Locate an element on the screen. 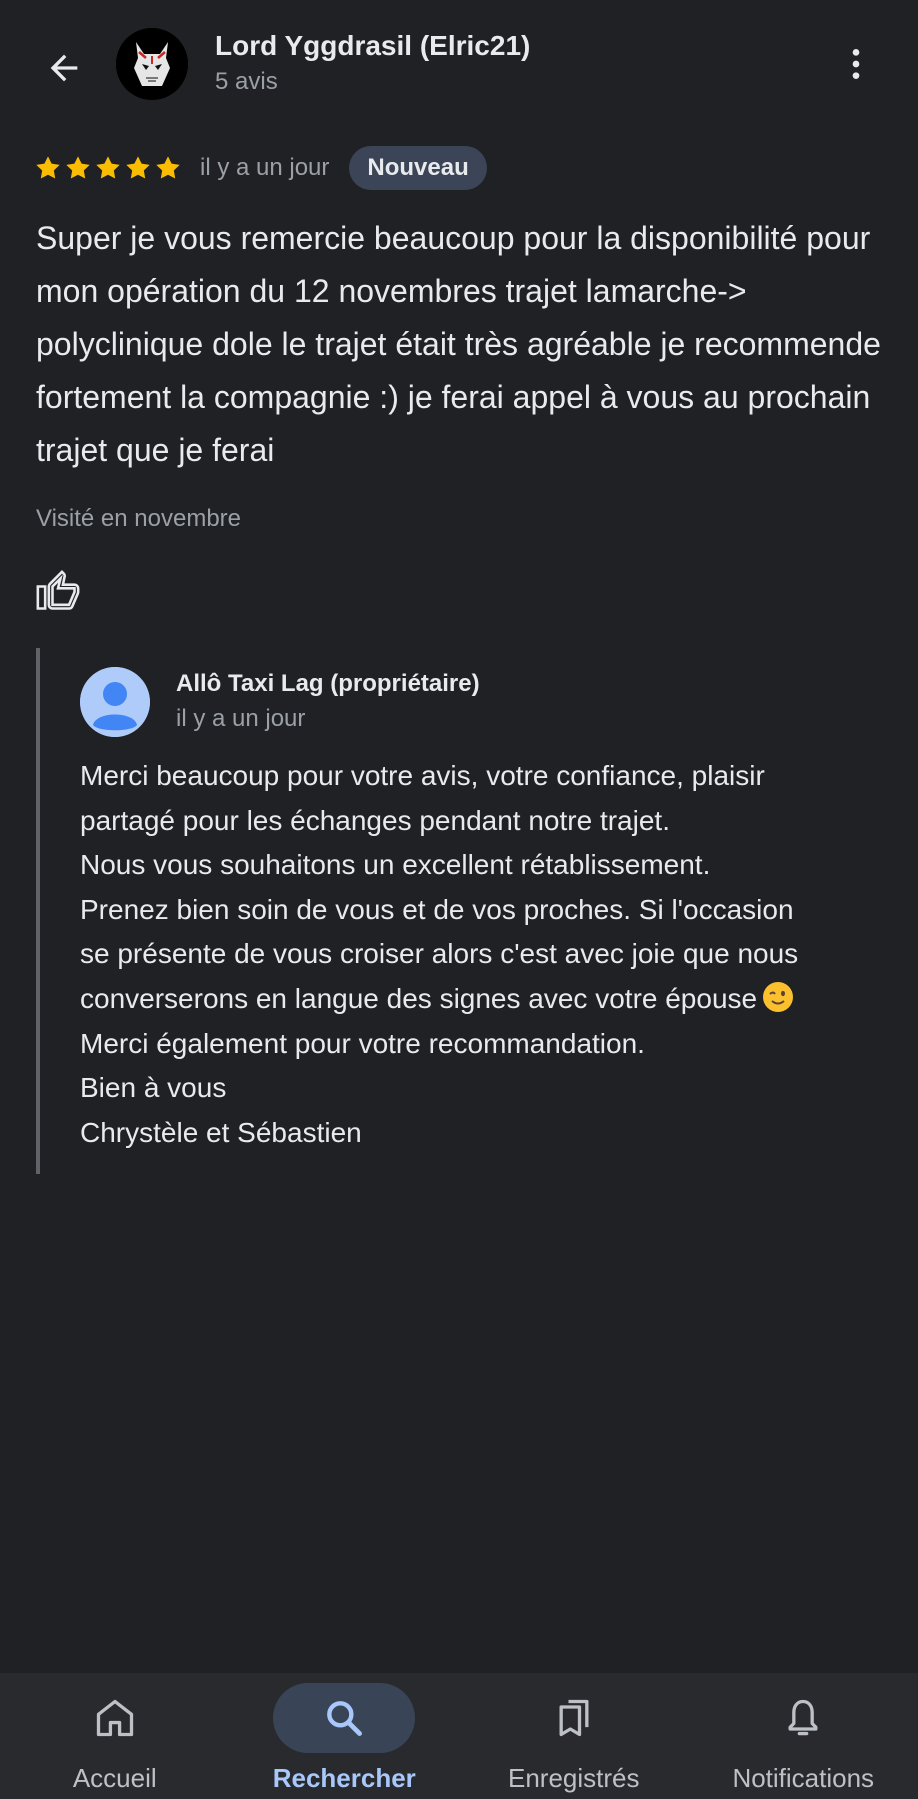 The height and width of the screenshot is (1799, 918). star-rating is located at coordinates (108, 168).